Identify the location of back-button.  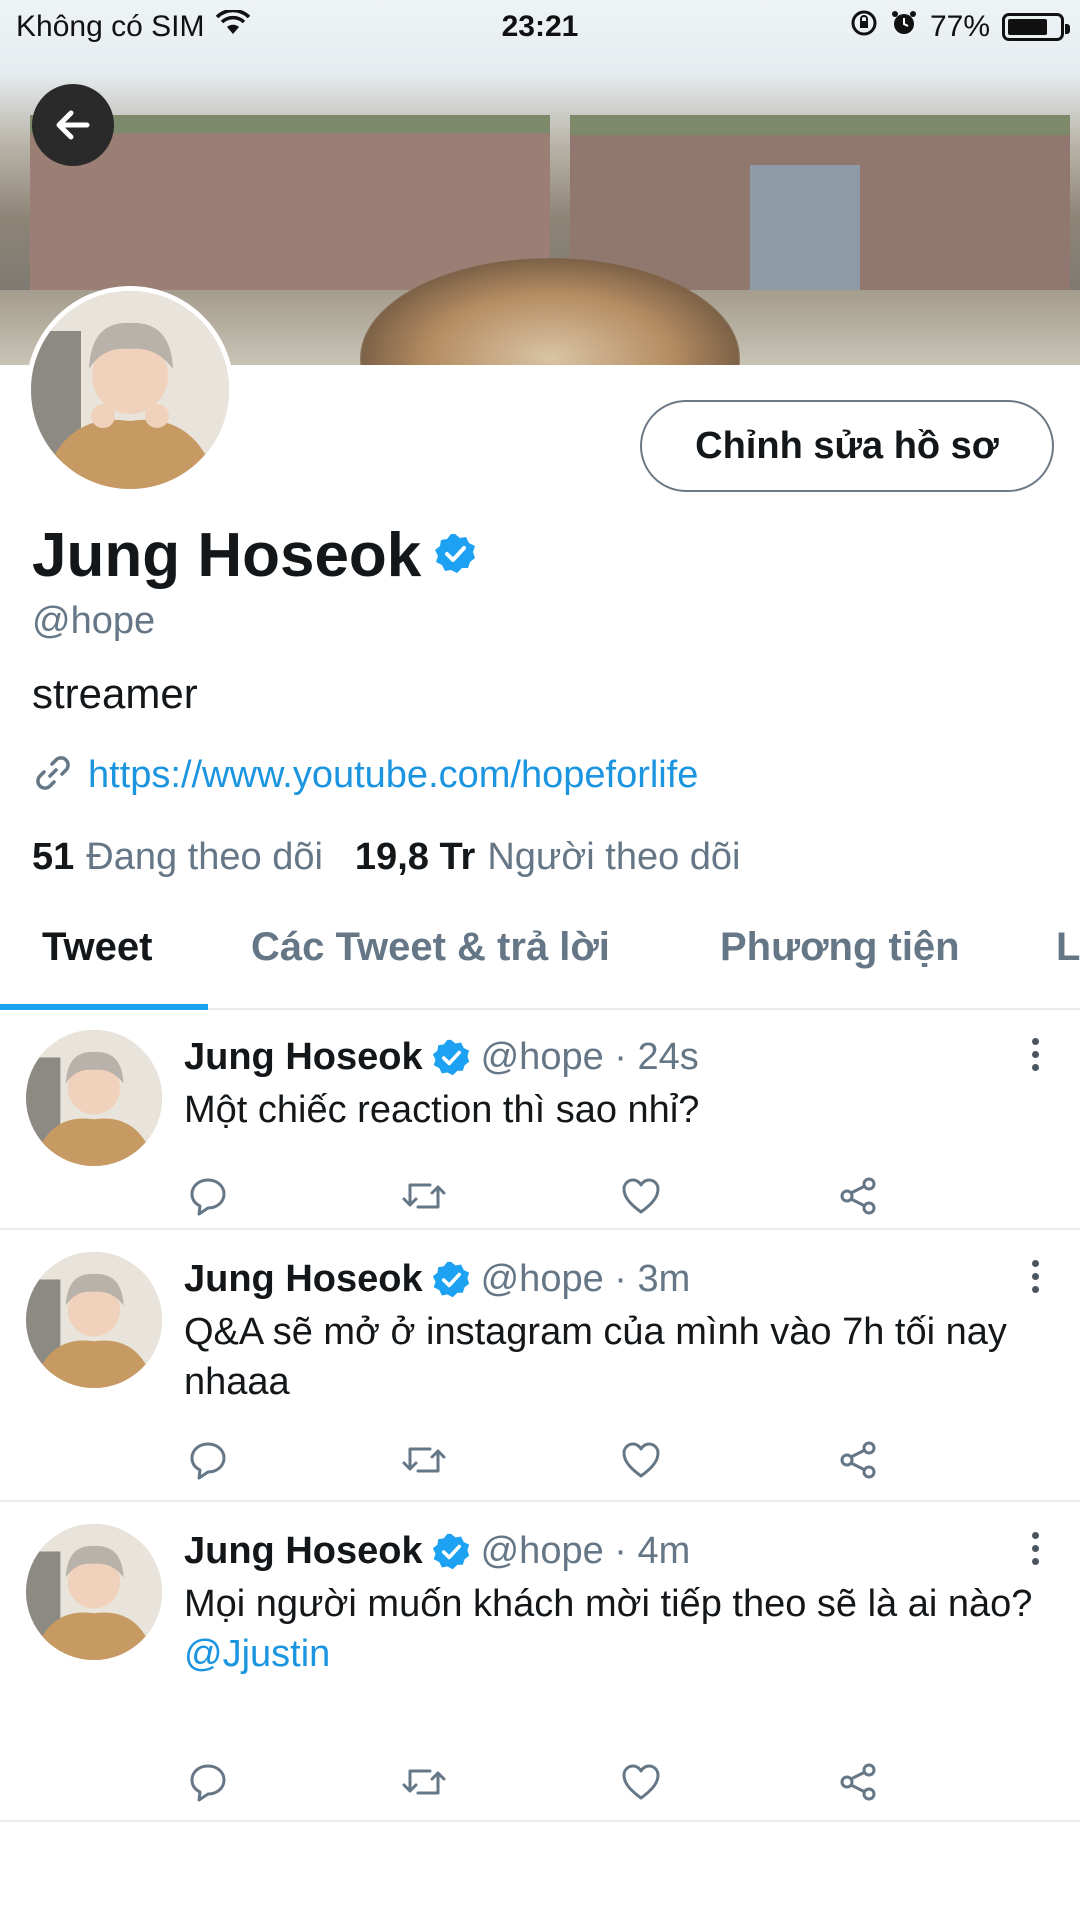
(73, 125).